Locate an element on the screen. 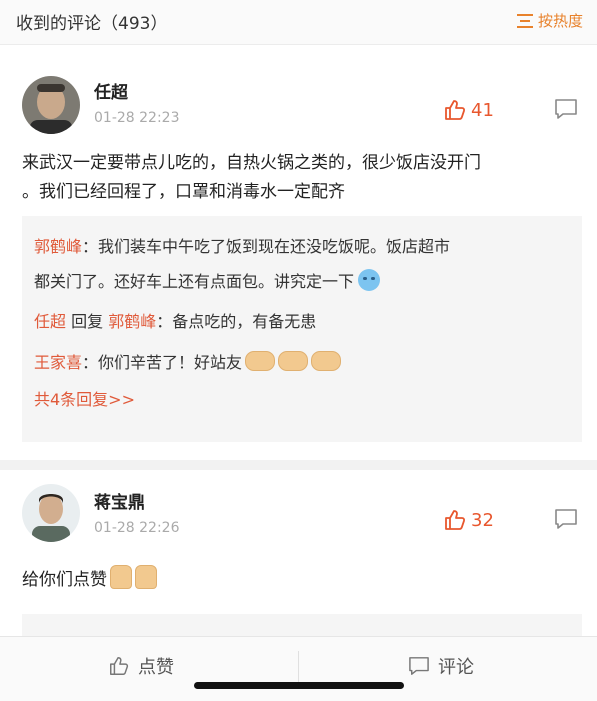 The height and width of the screenshot is (701, 597). reply-author: 王家喜 is located at coordinates (58, 362).